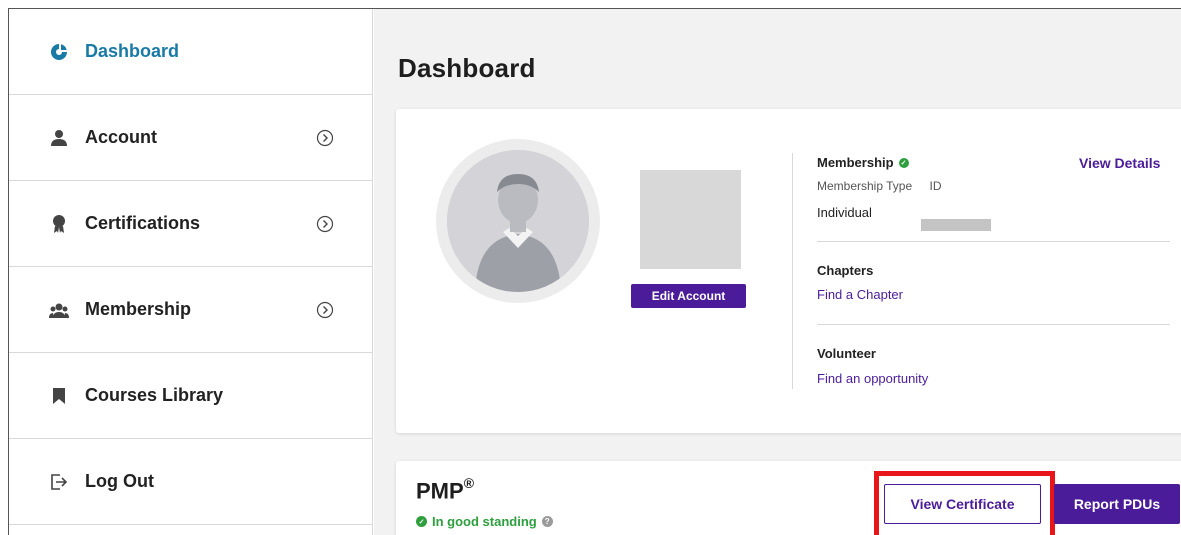 The image size is (1181, 535). Describe the element at coordinates (1119, 163) in the screenshot. I see `view-details-link: View Details` at that location.